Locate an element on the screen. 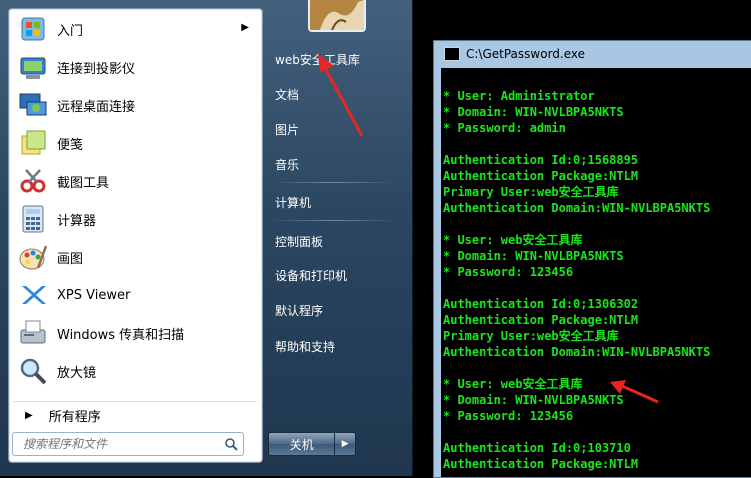 Image resolution: width=751 pixels, height=478 pixels. program-label: 远程桌面连接 is located at coordinates (96, 107).